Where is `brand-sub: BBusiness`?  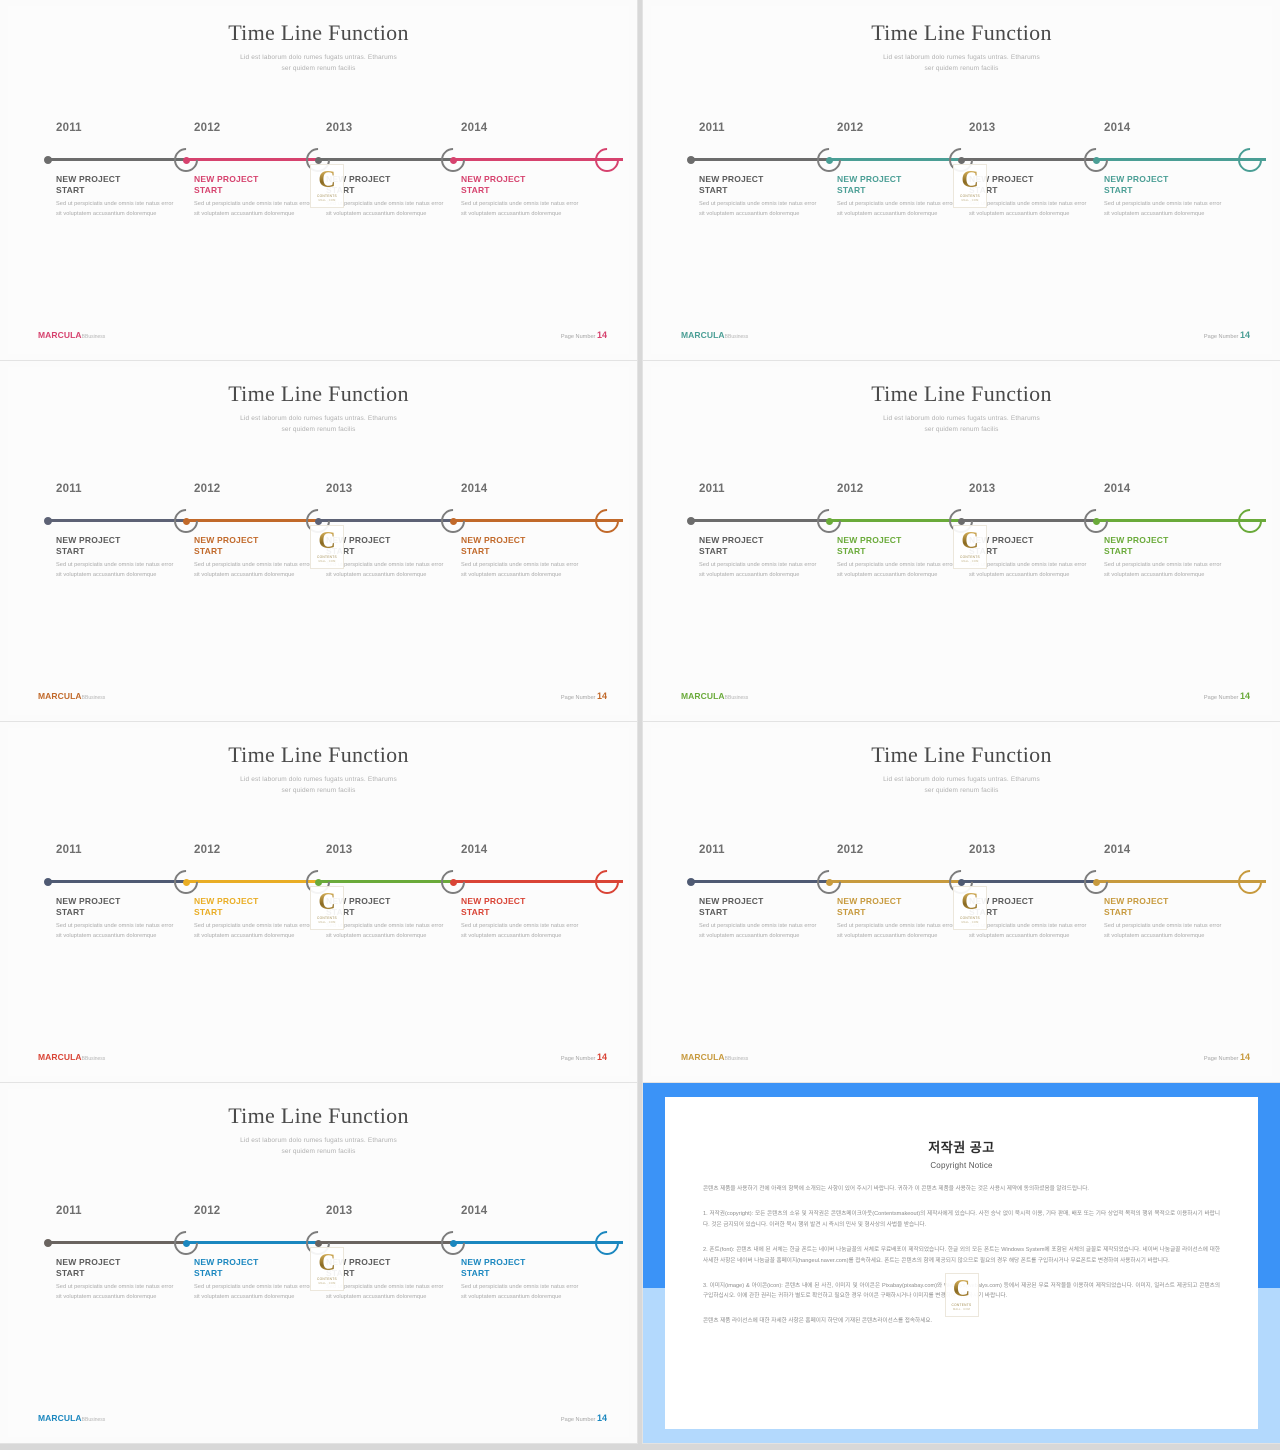
brand-sub: BBusiness is located at coordinates (93, 698).